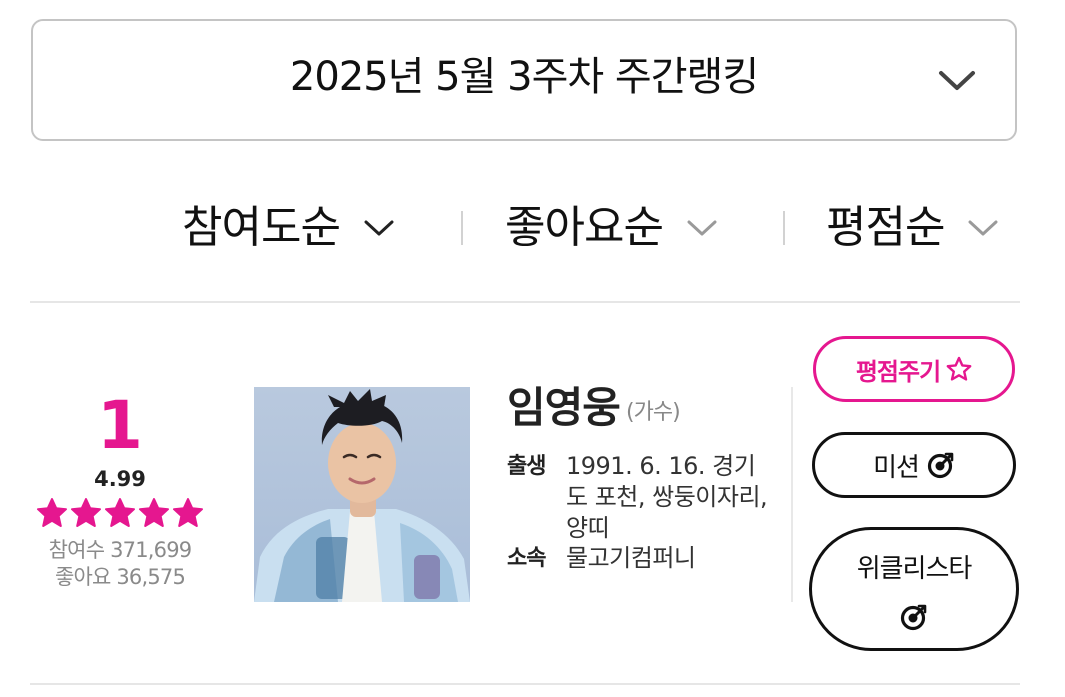 The width and height of the screenshot is (1065, 697). Describe the element at coordinates (653, 412) in the screenshot. I see `celebrity-job: (가수)` at that location.